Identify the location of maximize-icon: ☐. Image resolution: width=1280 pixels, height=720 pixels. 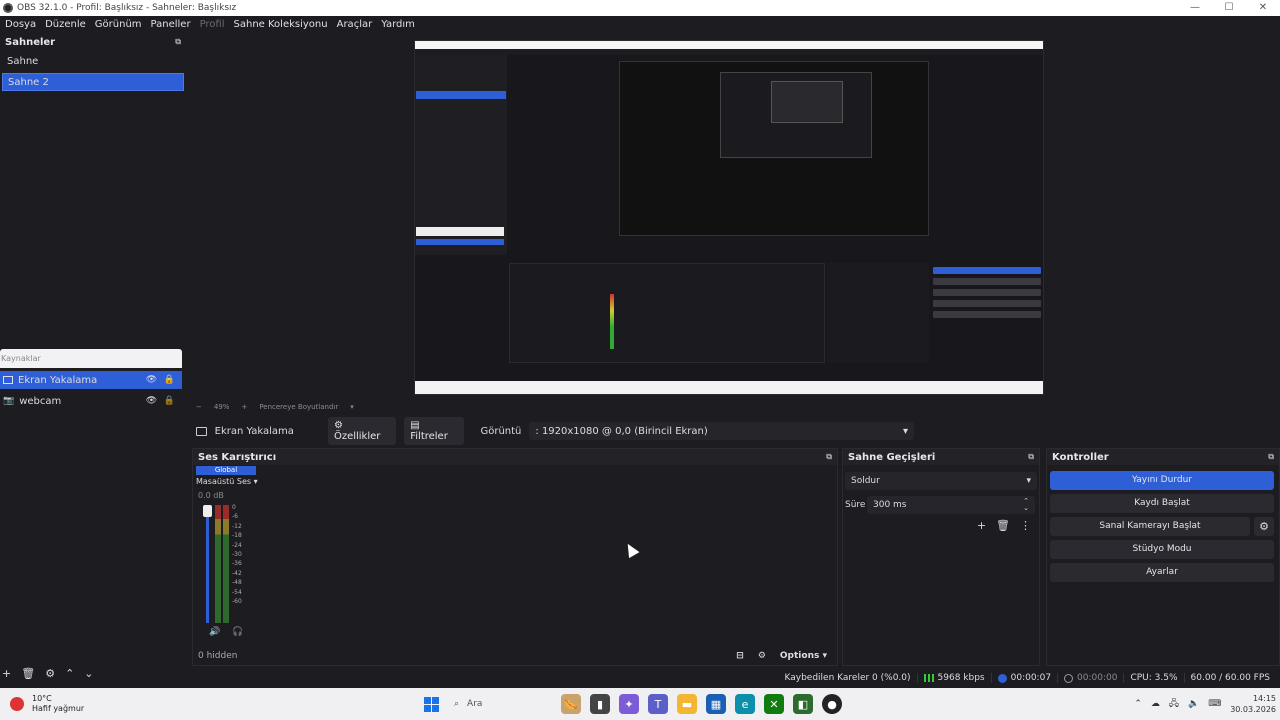
(1229, 8).